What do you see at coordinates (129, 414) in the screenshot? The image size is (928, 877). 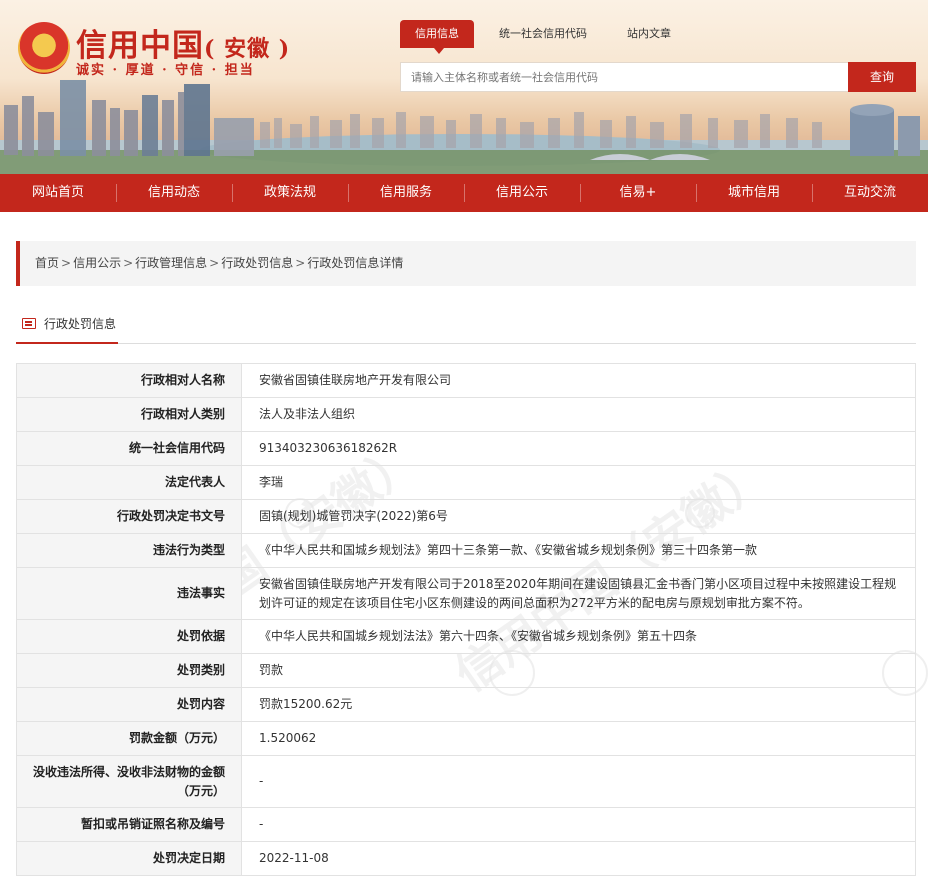 I see `row-label: 行政相对人类别` at bounding box center [129, 414].